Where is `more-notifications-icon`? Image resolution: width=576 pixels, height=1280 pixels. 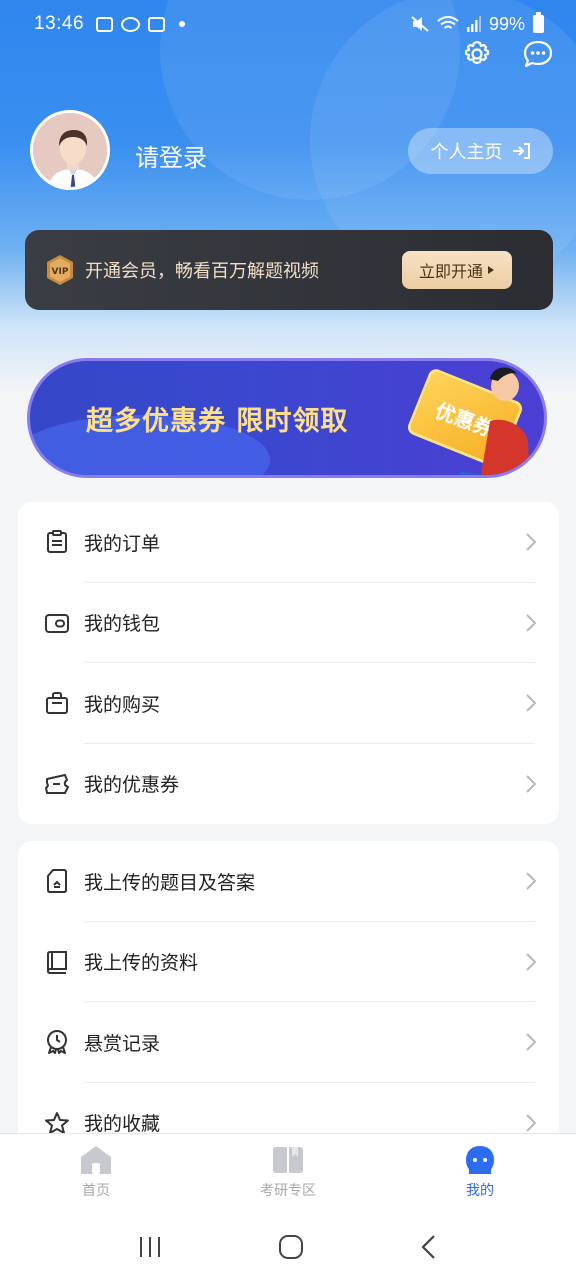
more-notifications-icon is located at coordinates (182, 24).